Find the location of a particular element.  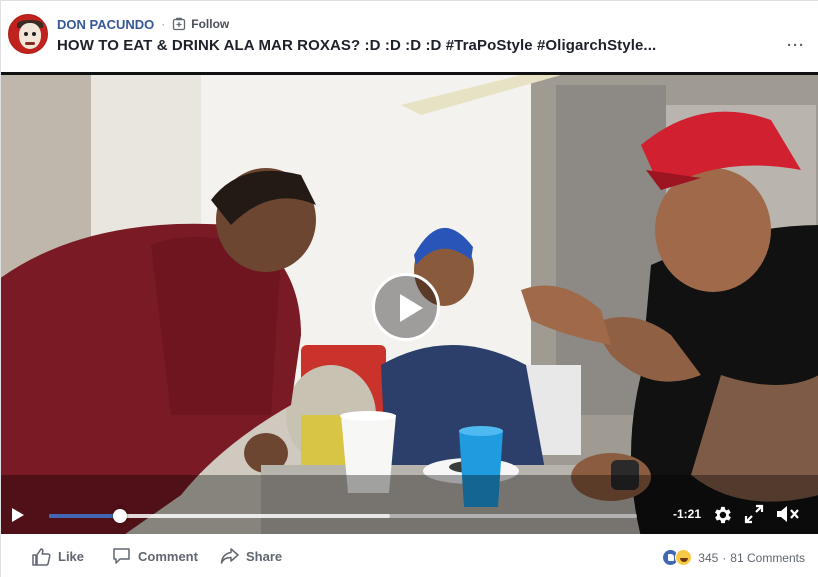

share-label: Share is located at coordinates (264, 556).